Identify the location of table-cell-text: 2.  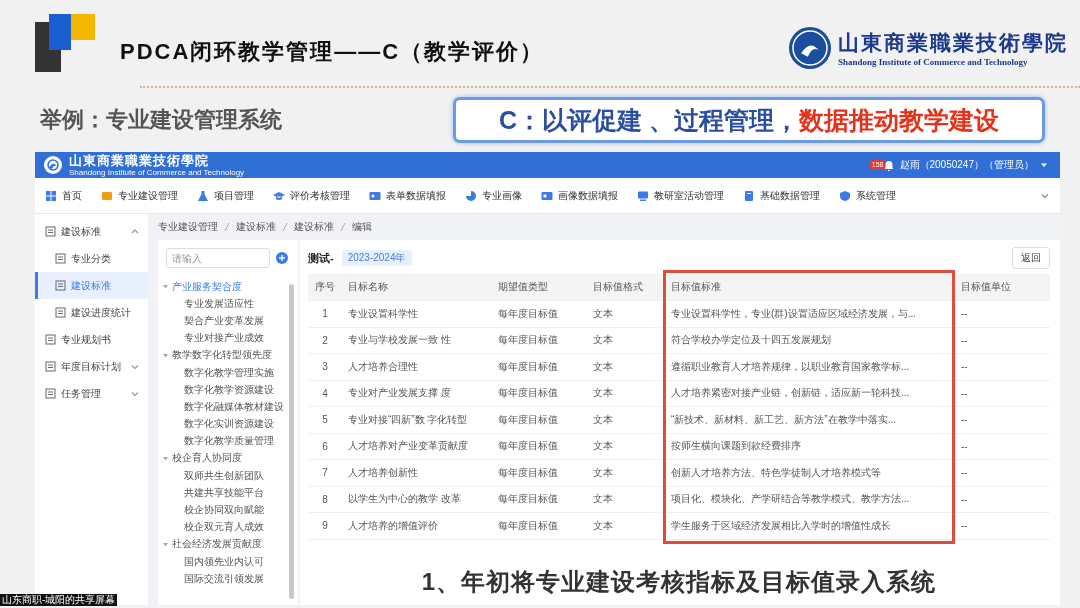
(325, 340).